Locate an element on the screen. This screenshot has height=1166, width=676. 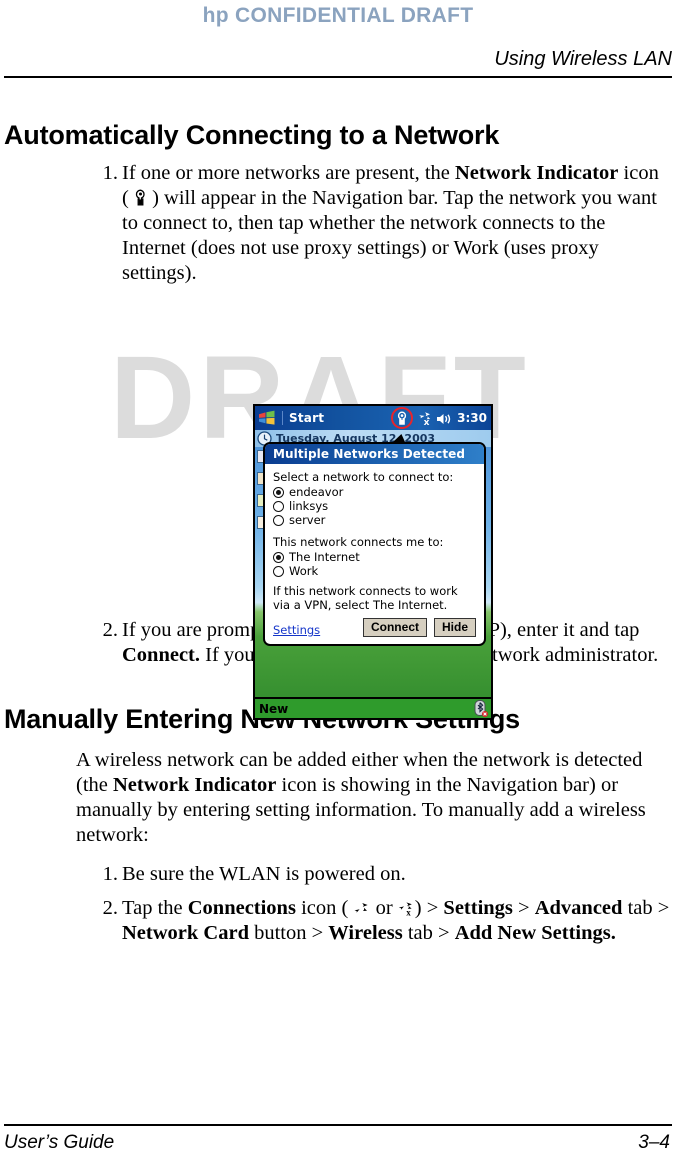
step-bold-connections: Connections is located at coordinates (241, 908).